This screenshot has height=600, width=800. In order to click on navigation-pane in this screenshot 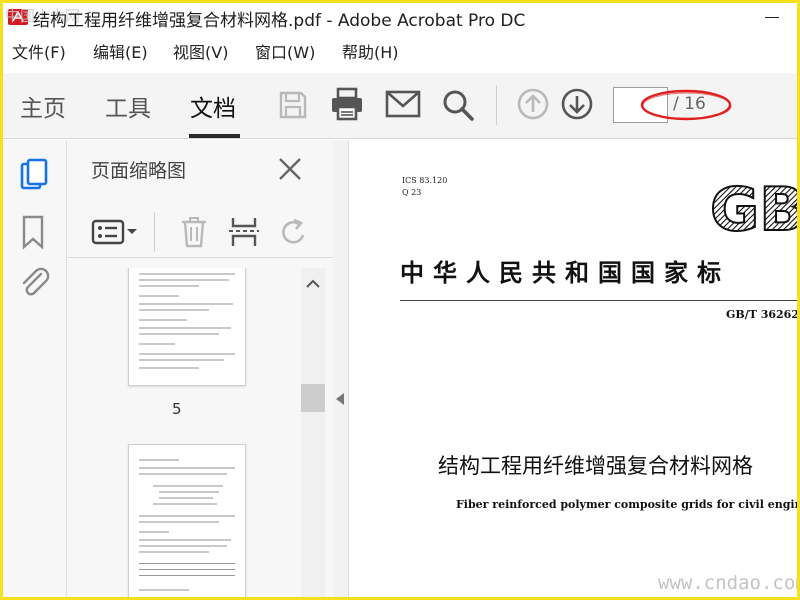, I will do `click(35, 368)`.